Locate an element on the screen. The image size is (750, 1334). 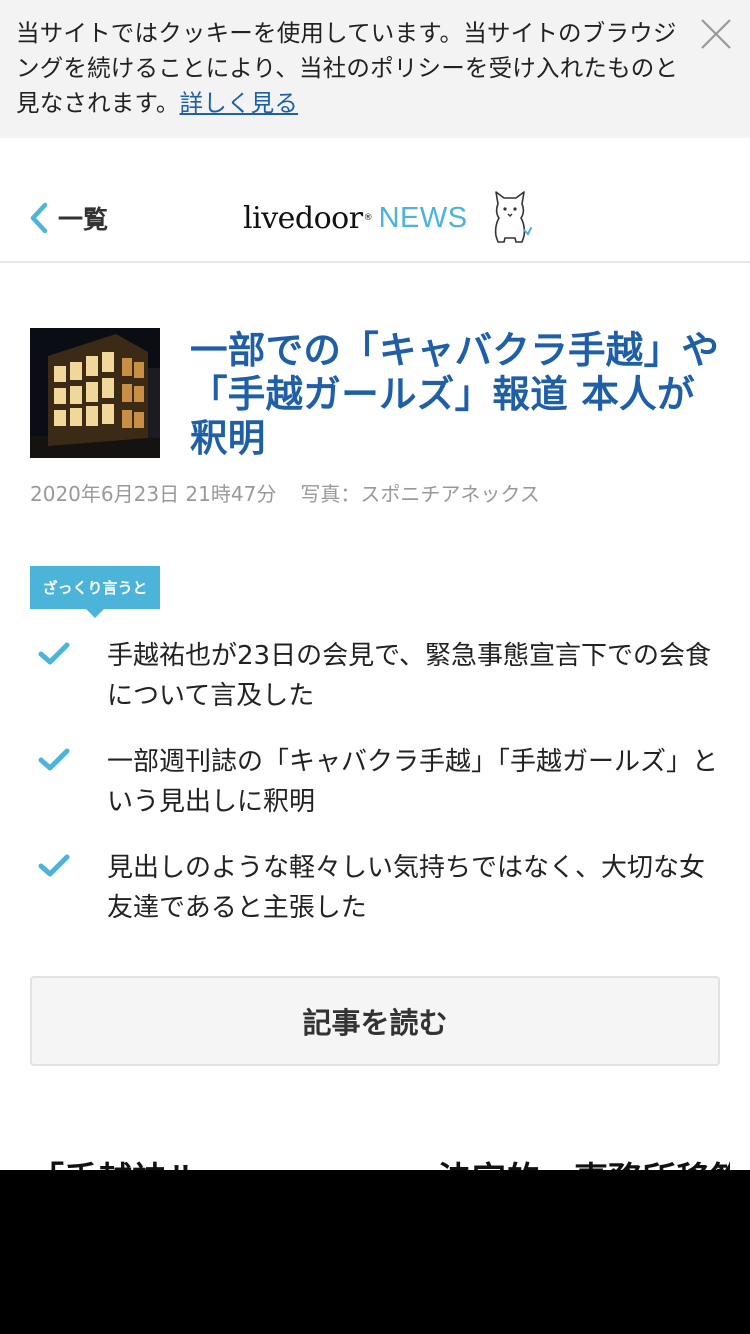
summary-item: 手越祐也が23日の会見で、緊急事態宣言下での会食について言及した is located at coordinates (375, 676).